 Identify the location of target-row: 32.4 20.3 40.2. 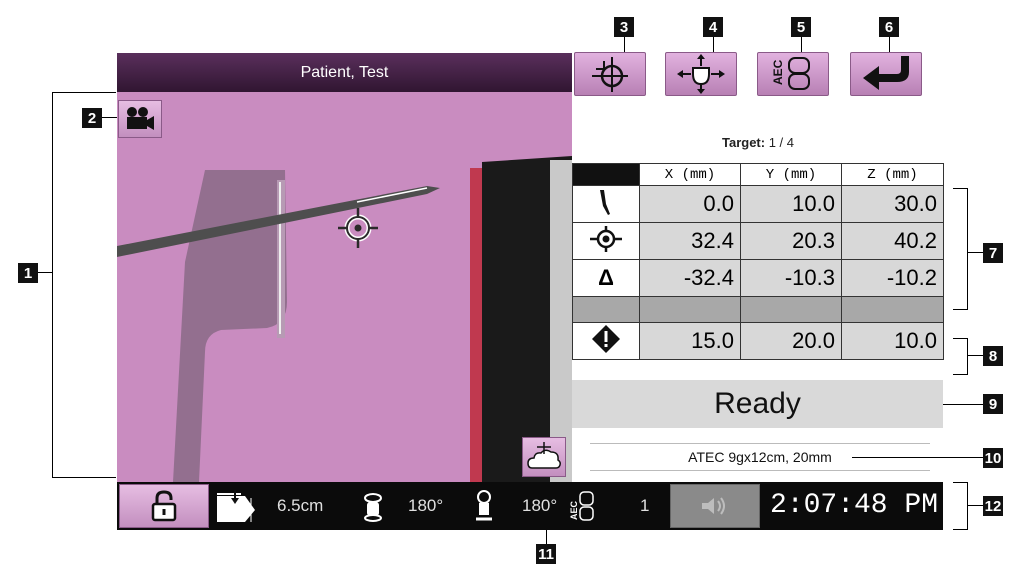
(758, 241).